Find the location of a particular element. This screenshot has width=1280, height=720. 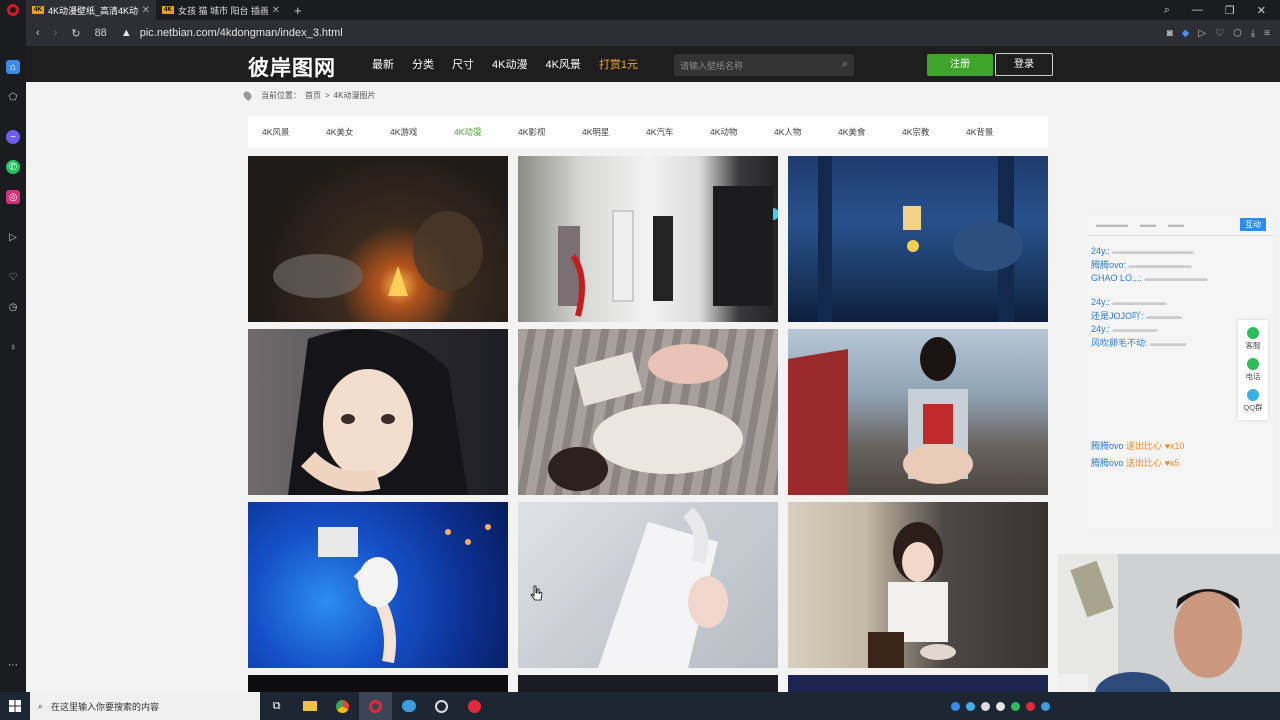

camera-icon: ◙ is located at coordinates (1170, 33).